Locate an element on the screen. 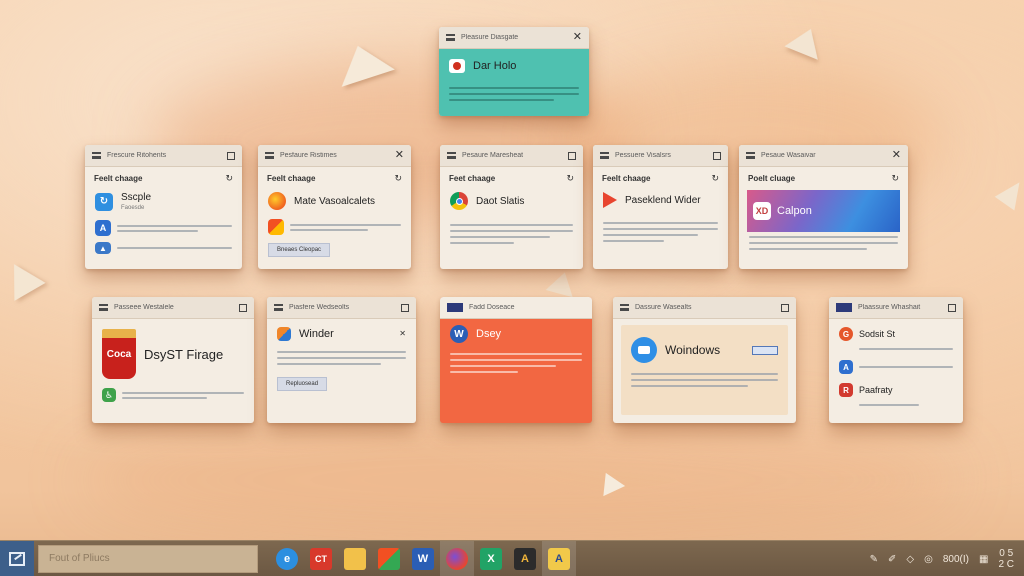 This screenshot has height=576, width=1024. title-bar: Pesaue Wasaivar ✕ is located at coordinates (823, 156).